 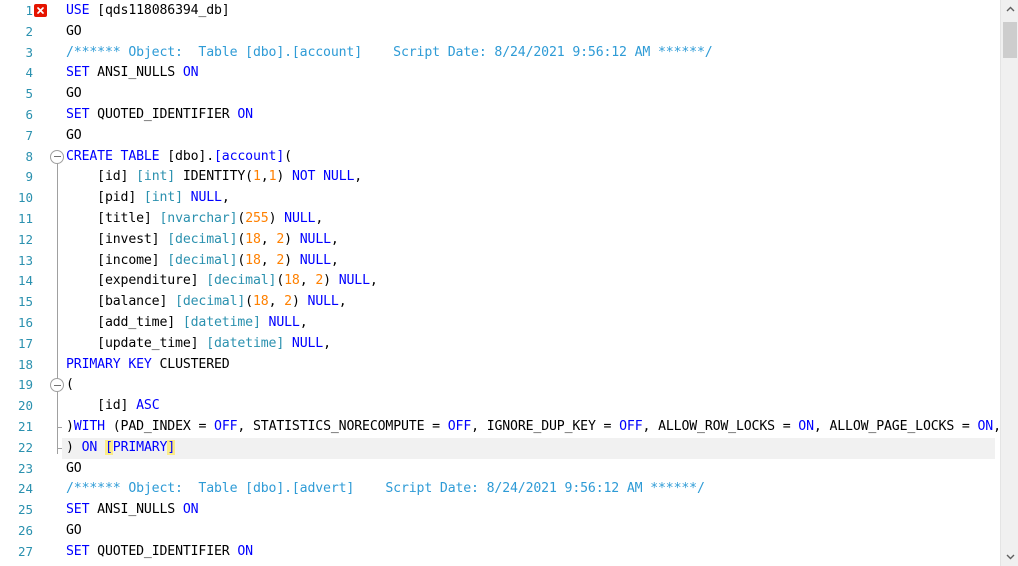 What do you see at coordinates (29, 135) in the screenshot?
I see `line-number: 7` at bounding box center [29, 135].